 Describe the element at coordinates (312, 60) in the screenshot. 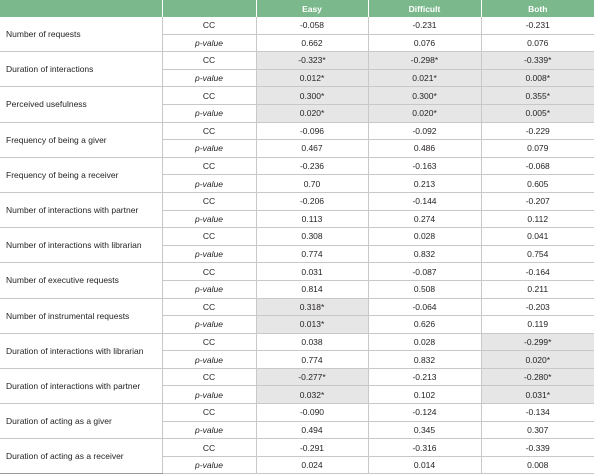

I see `cc-value-cell: -0.323*` at that location.